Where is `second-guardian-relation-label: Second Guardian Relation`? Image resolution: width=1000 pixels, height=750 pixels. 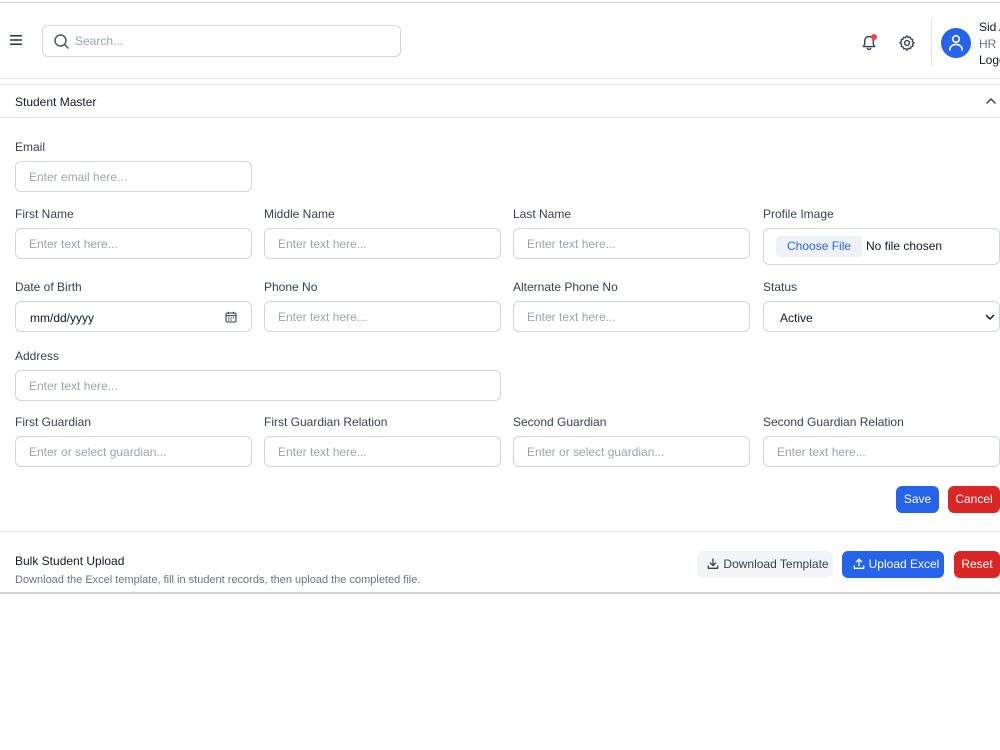
second-guardian-relation-label: Second Guardian Relation is located at coordinates (833, 422).